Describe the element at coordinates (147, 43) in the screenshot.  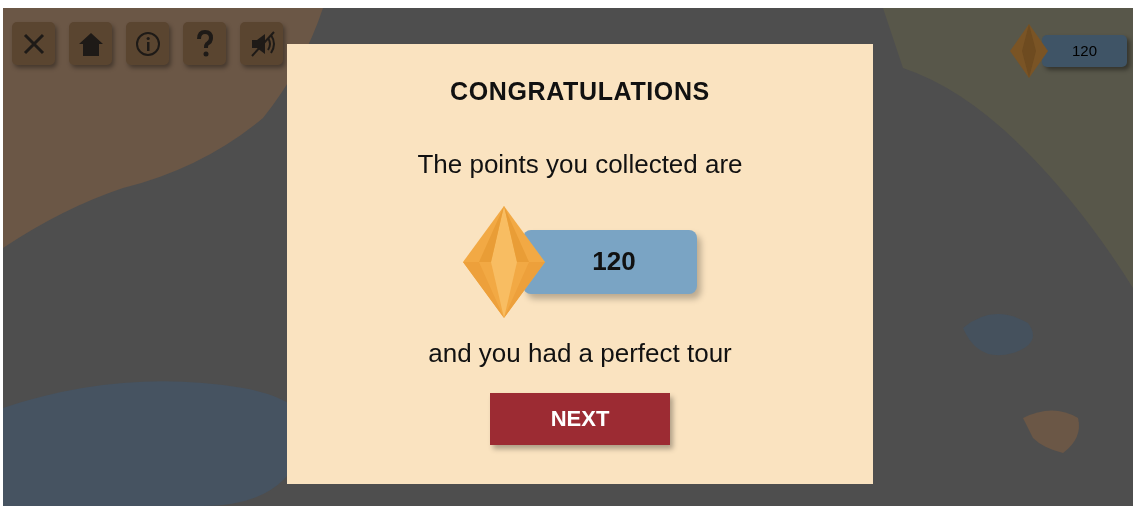
I see `info-button` at that location.